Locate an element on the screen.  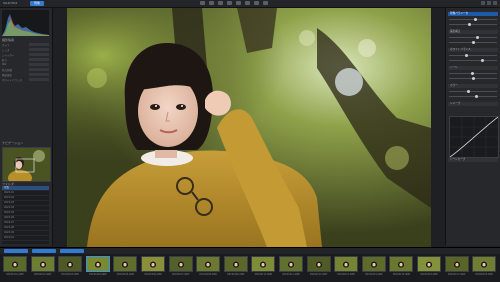
navigator-preview is located at coordinates (26, 164).